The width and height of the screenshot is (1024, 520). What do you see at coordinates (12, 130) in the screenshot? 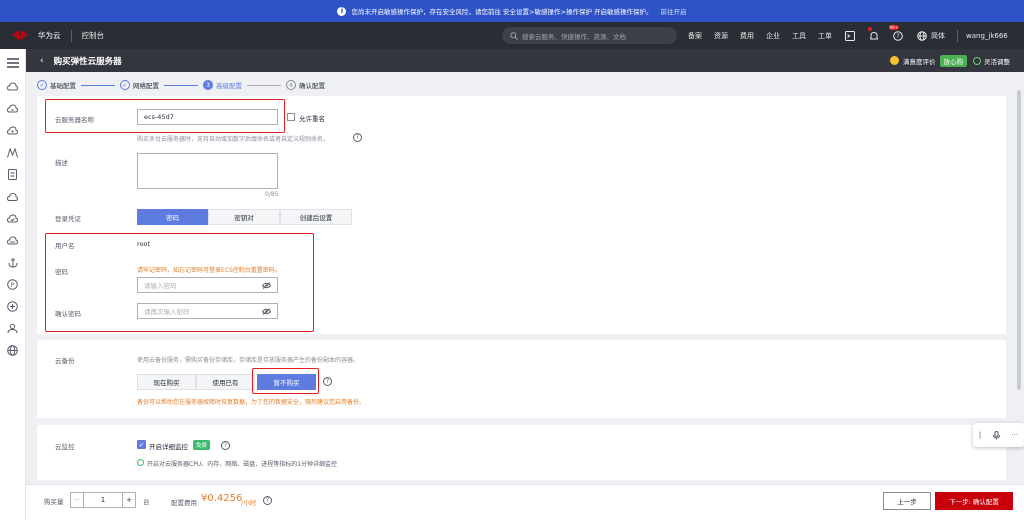
I see `cloud-network-icon` at bounding box center [12, 130].